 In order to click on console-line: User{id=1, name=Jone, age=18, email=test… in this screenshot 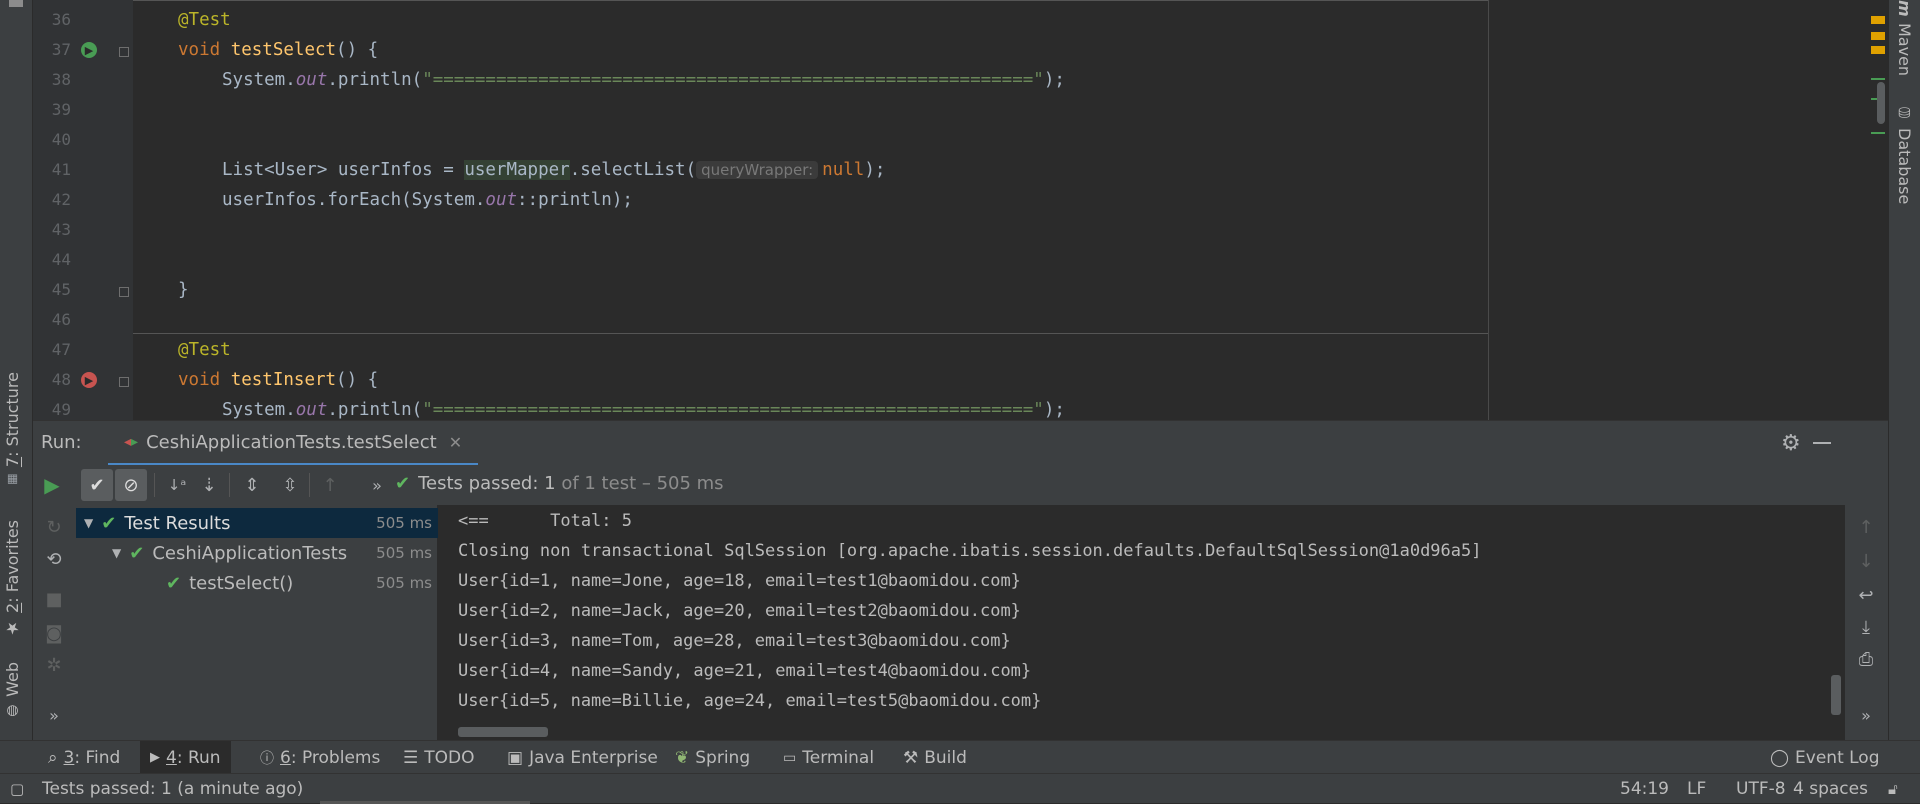, I will do `click(739, 581)`.